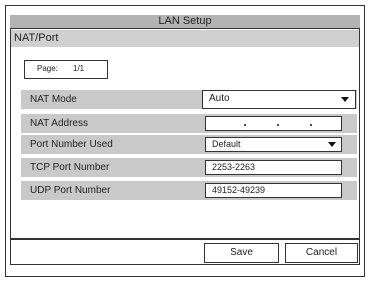 This screenshot has width=372, height=285. Describe the element at coordinates (273, 144) in the screenshot. I see `port-number-used-select: Default` at that location.